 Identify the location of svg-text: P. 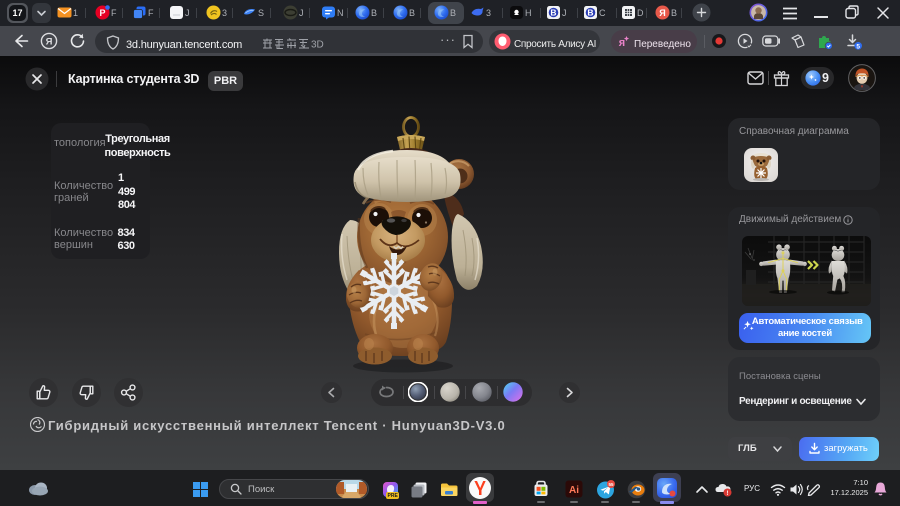
(102, 13).